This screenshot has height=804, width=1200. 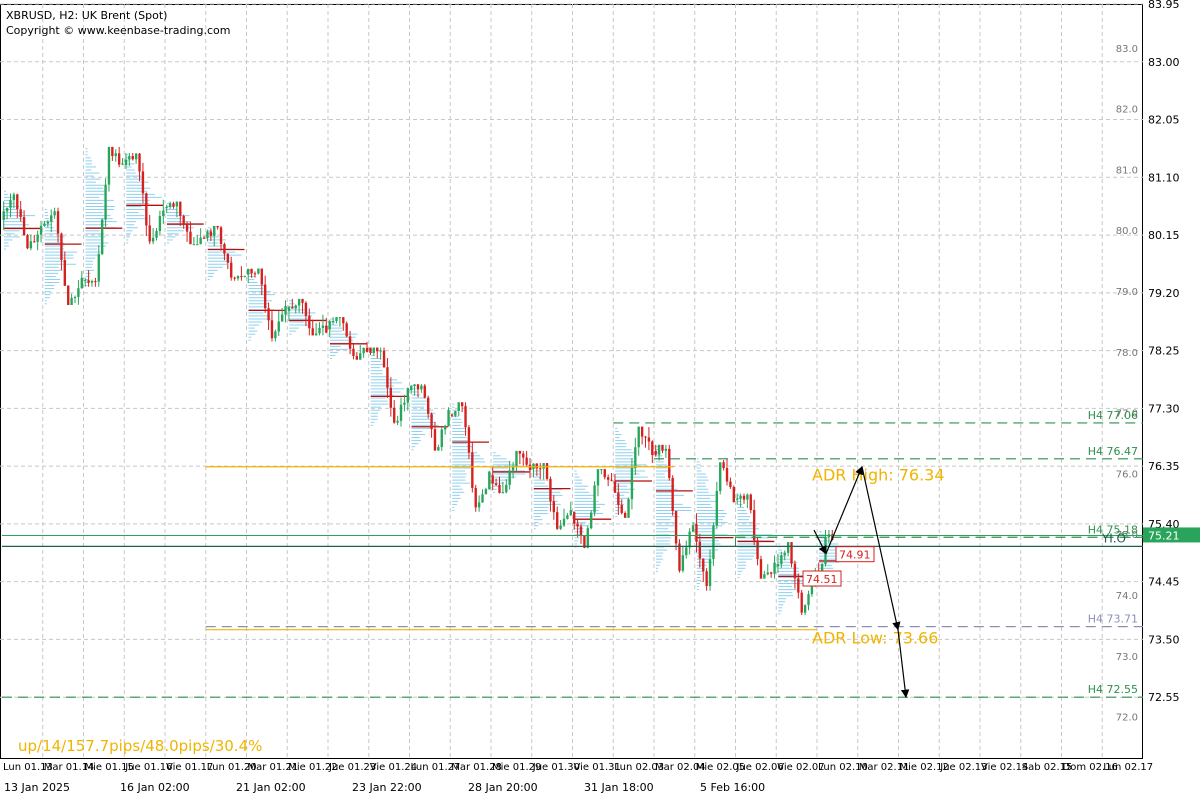 What do you see at coordinates (1127, 49) in the screenshot?
I see `y-minor-label: 83.0` at bounding box center [1127, 49].